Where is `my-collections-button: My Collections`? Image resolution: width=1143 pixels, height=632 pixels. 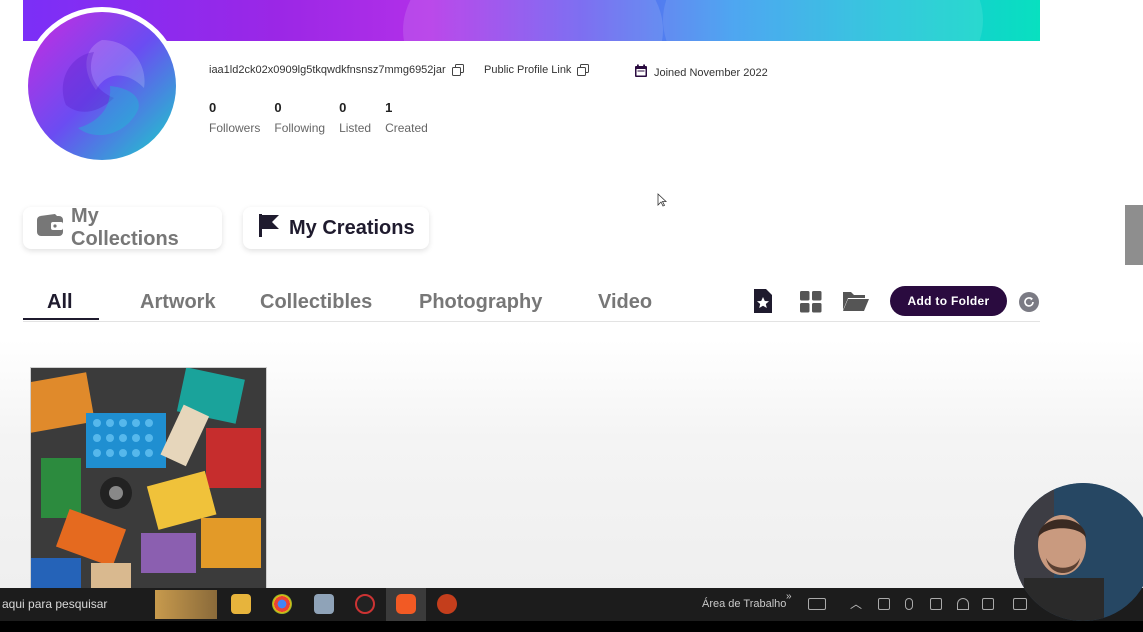
my-collections-button: My Collections is located at coordinates (122, 227).